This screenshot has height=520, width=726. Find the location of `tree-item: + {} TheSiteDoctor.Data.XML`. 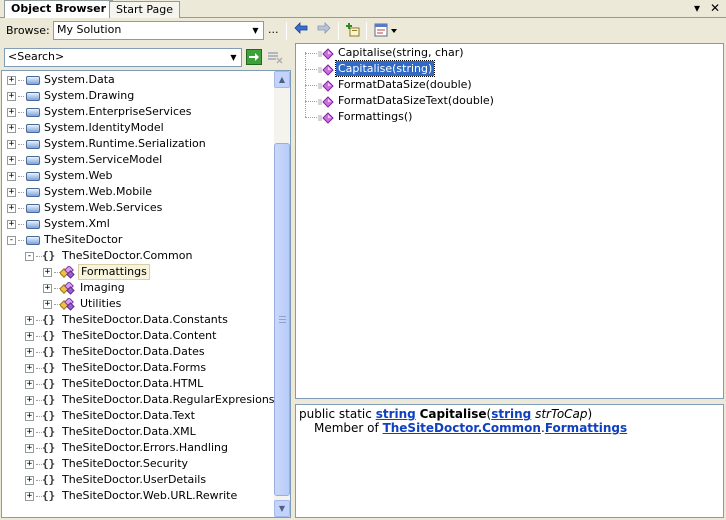

tree-item: + {} TheSiteDoctor.Data.XML is located at coordinates (138, 432).